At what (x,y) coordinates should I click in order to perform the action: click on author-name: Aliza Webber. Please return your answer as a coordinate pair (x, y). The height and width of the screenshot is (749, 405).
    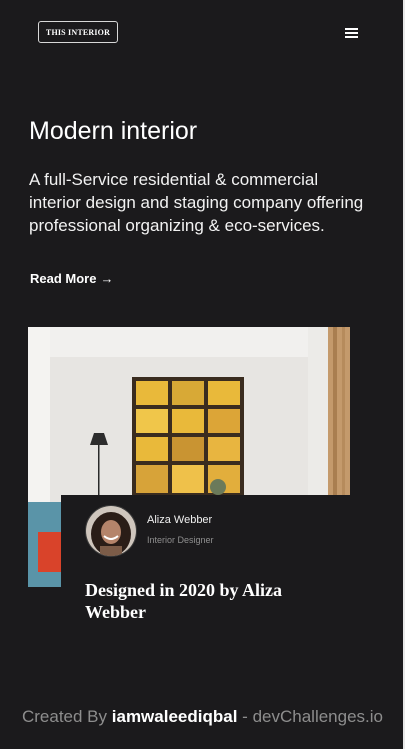
    Looking at the image, I should click on (180, 520).